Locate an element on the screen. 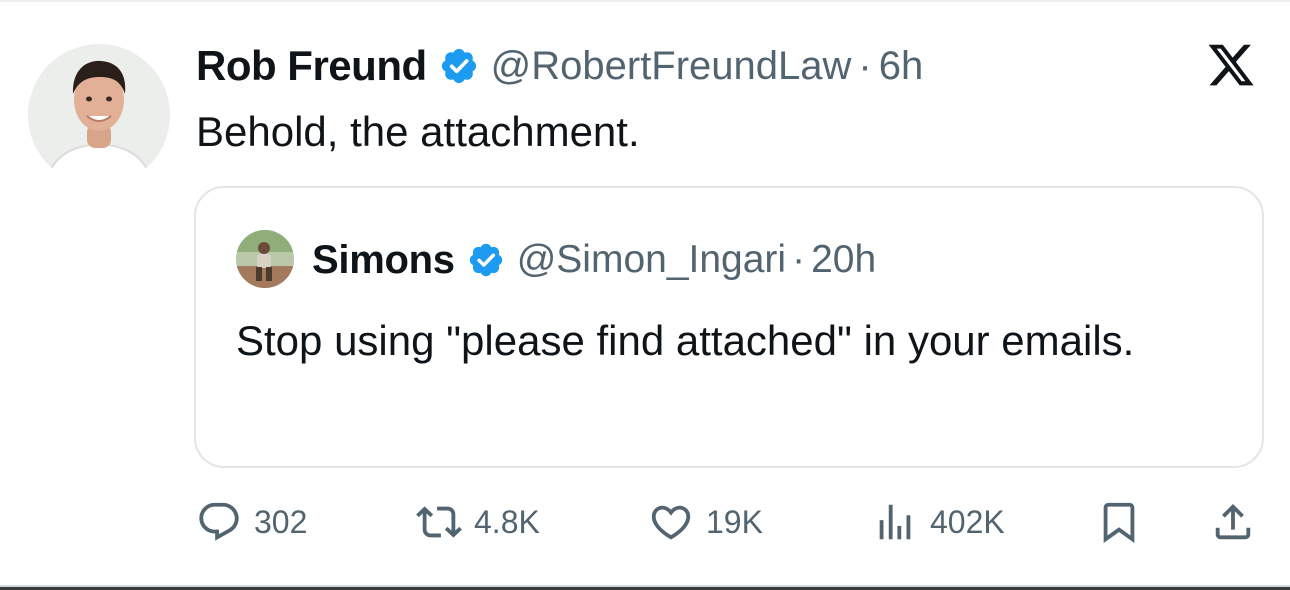  views-chart-icon is located at coordinates (895, 522).